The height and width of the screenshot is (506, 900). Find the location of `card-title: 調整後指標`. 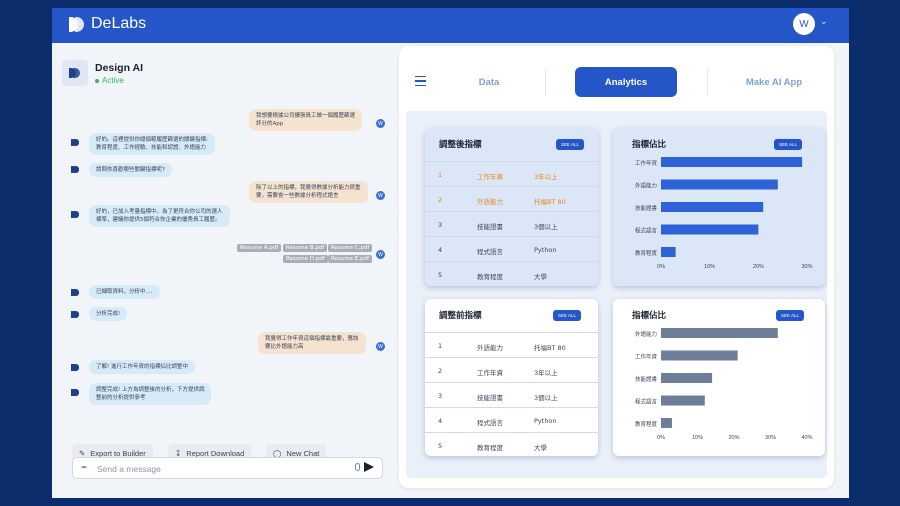

card-title: 調整後指標 is located at coordinates (460, 145).